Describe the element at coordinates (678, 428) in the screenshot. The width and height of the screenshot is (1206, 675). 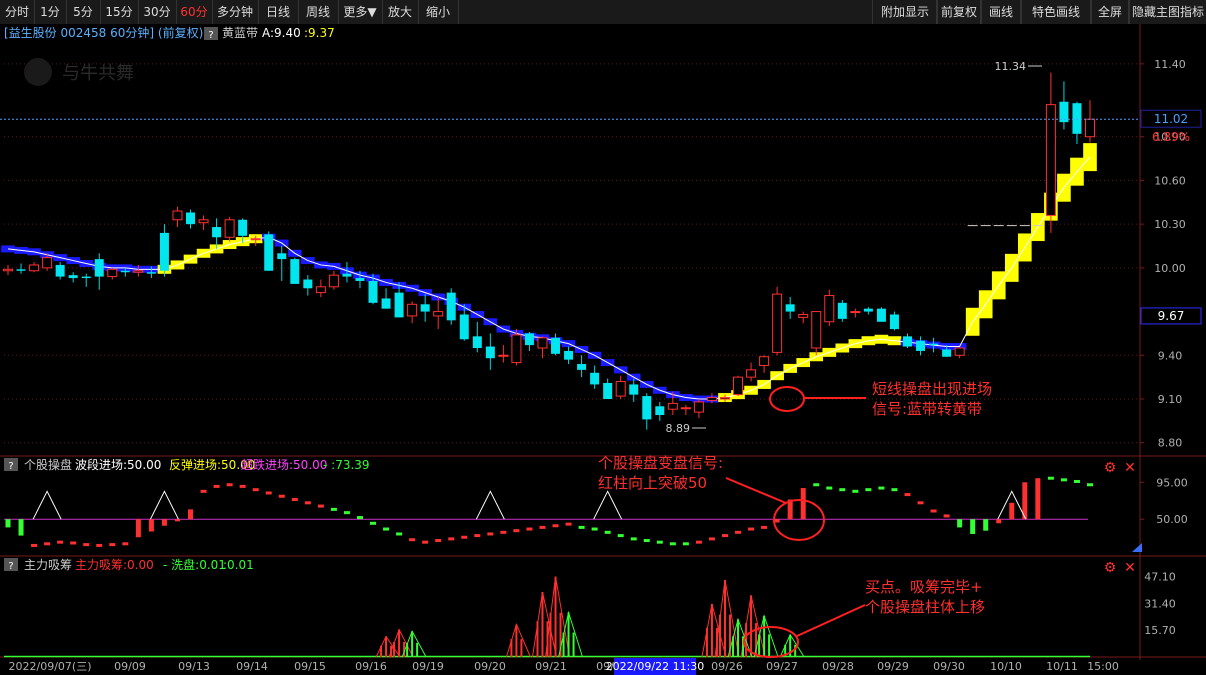
I see `low-label: 8.89` at that location.